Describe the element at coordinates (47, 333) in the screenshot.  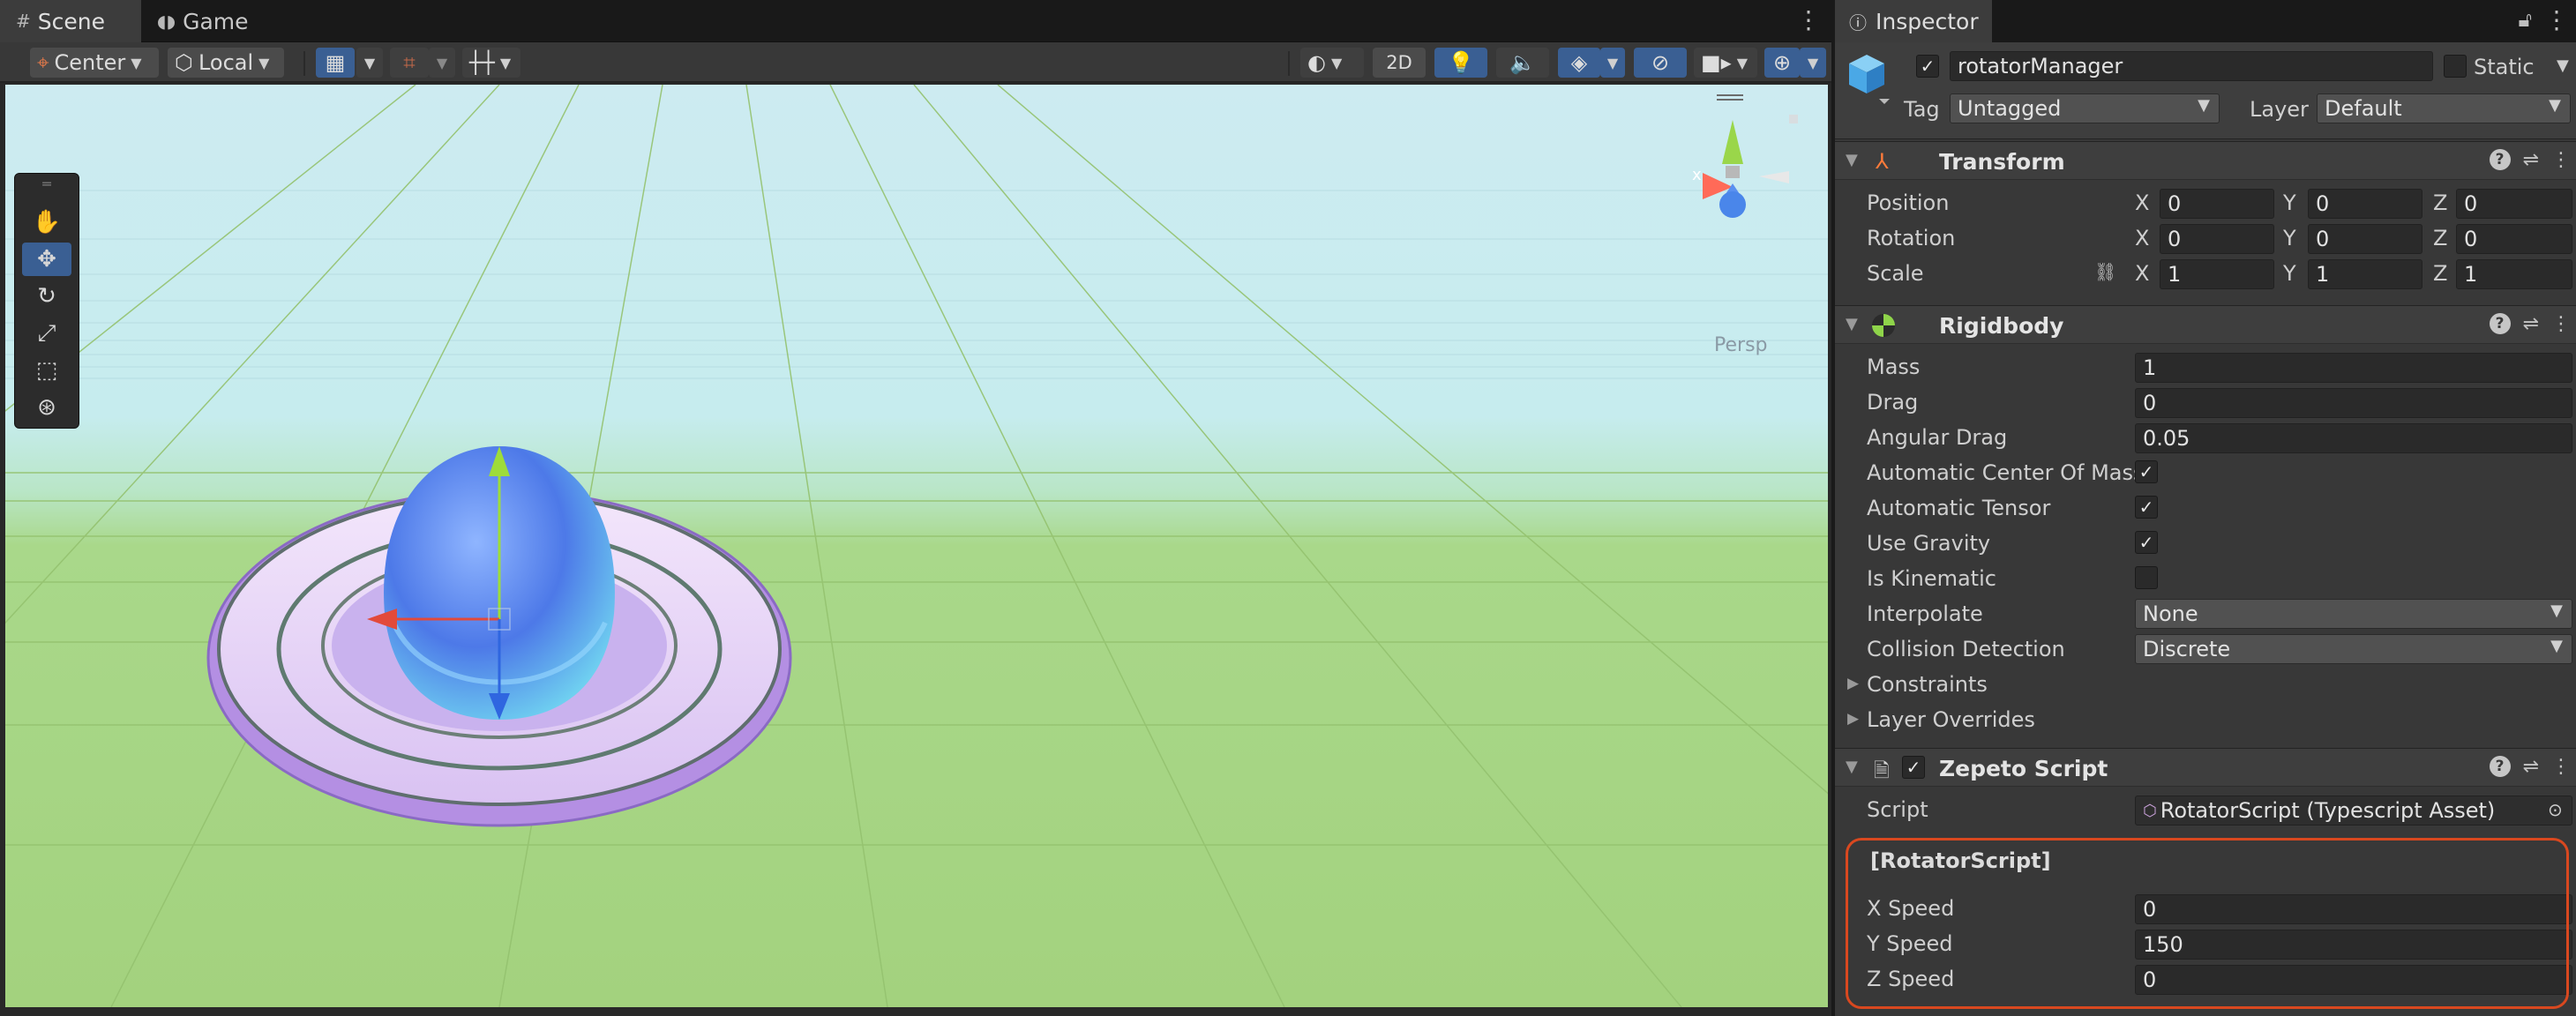
I see `scale-tool-button: ⤢` at that location.